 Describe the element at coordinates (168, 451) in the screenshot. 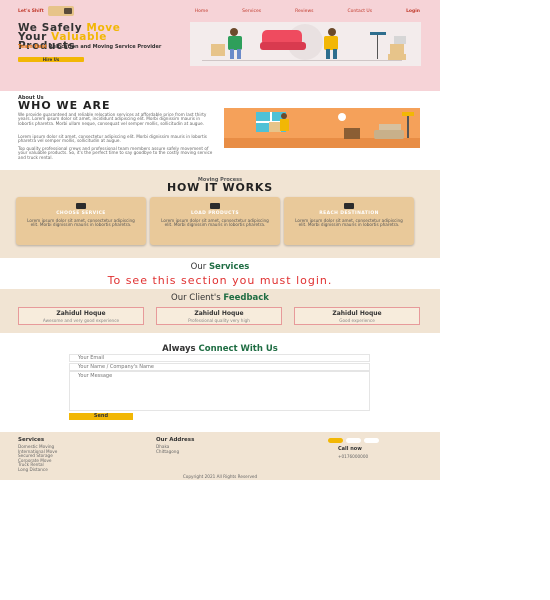

I see `footer-address-line: Chittagong` at that location.